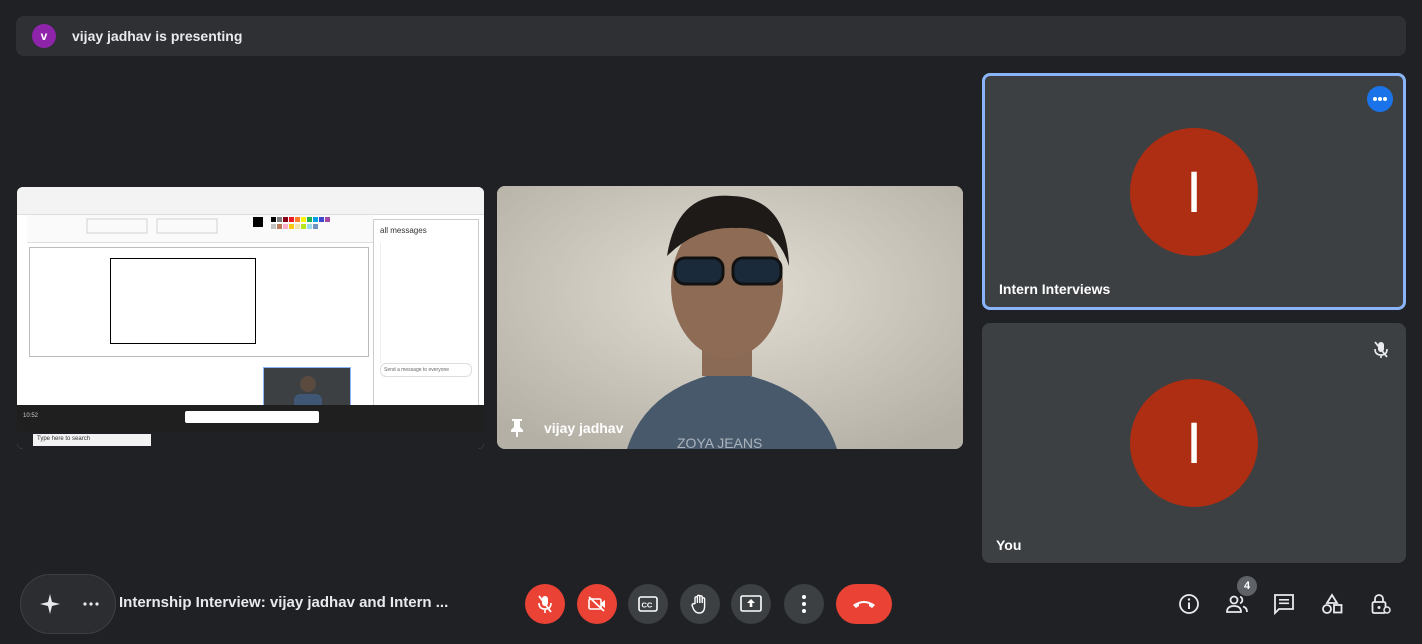 The height and width of the screenshot is (644, 1422). I want to click on chat-side-panel: all messages Send a message to everyone, so click(426, 314).